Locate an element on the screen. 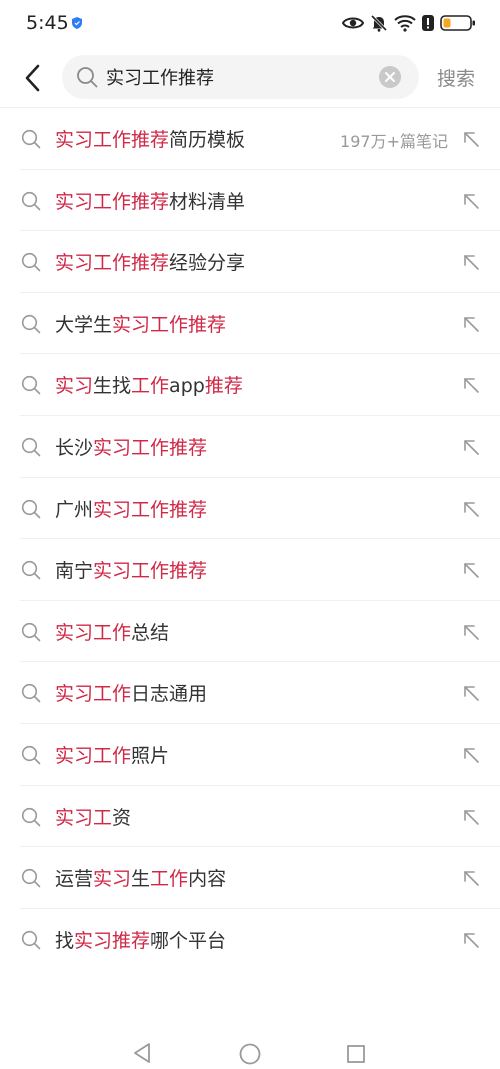 The height and width of the screenshot is (1069, 500). suggestion-item: 实习工作照片 is located at coordinates (250, 755).